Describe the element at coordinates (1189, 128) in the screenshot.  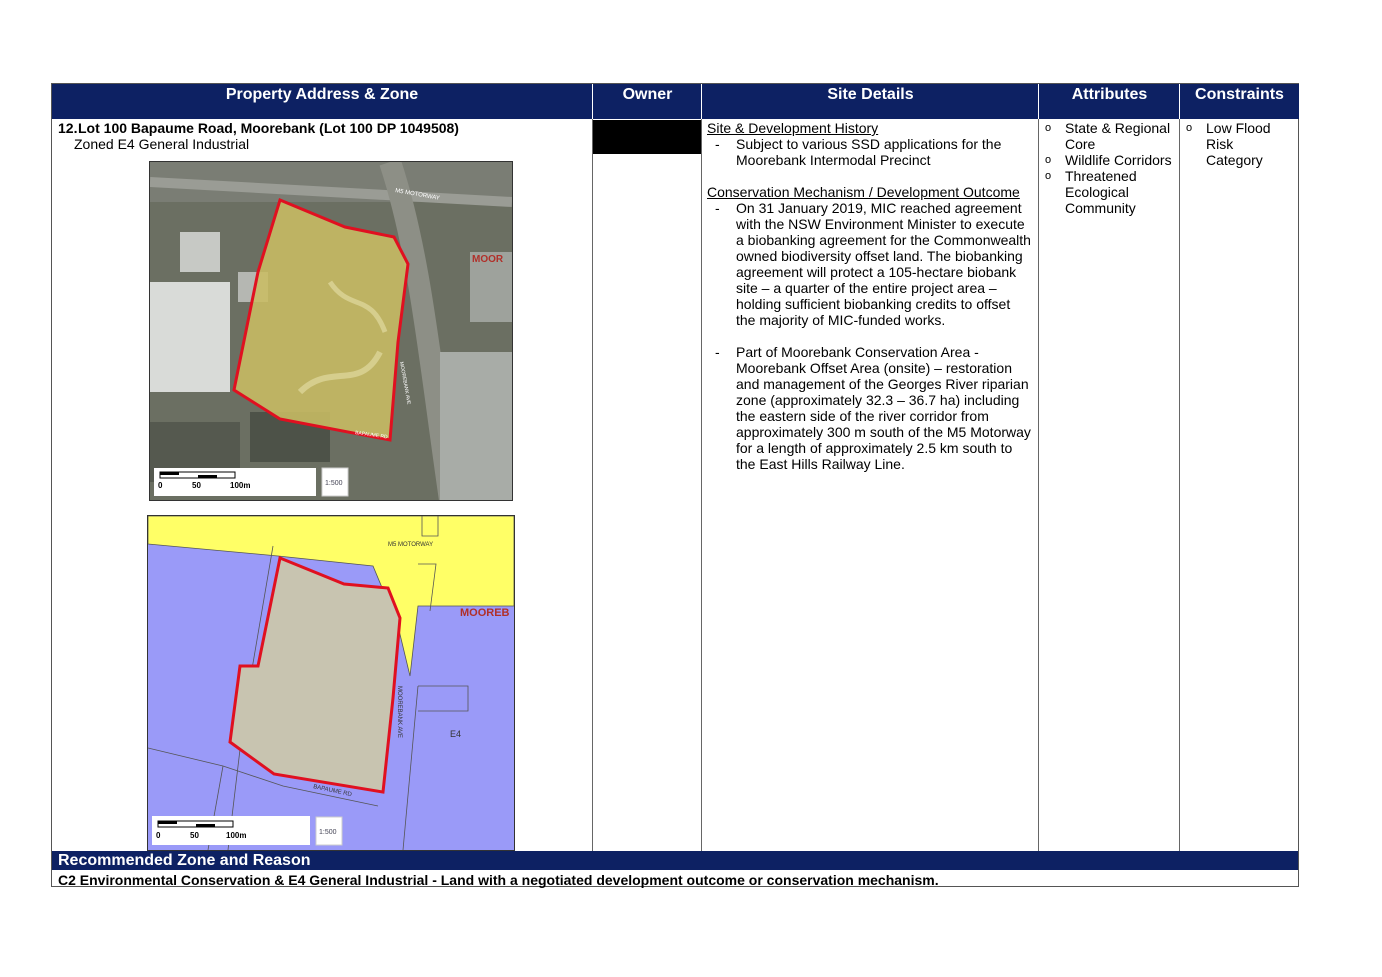
I see `constraint-bullet-1: o` at that location.